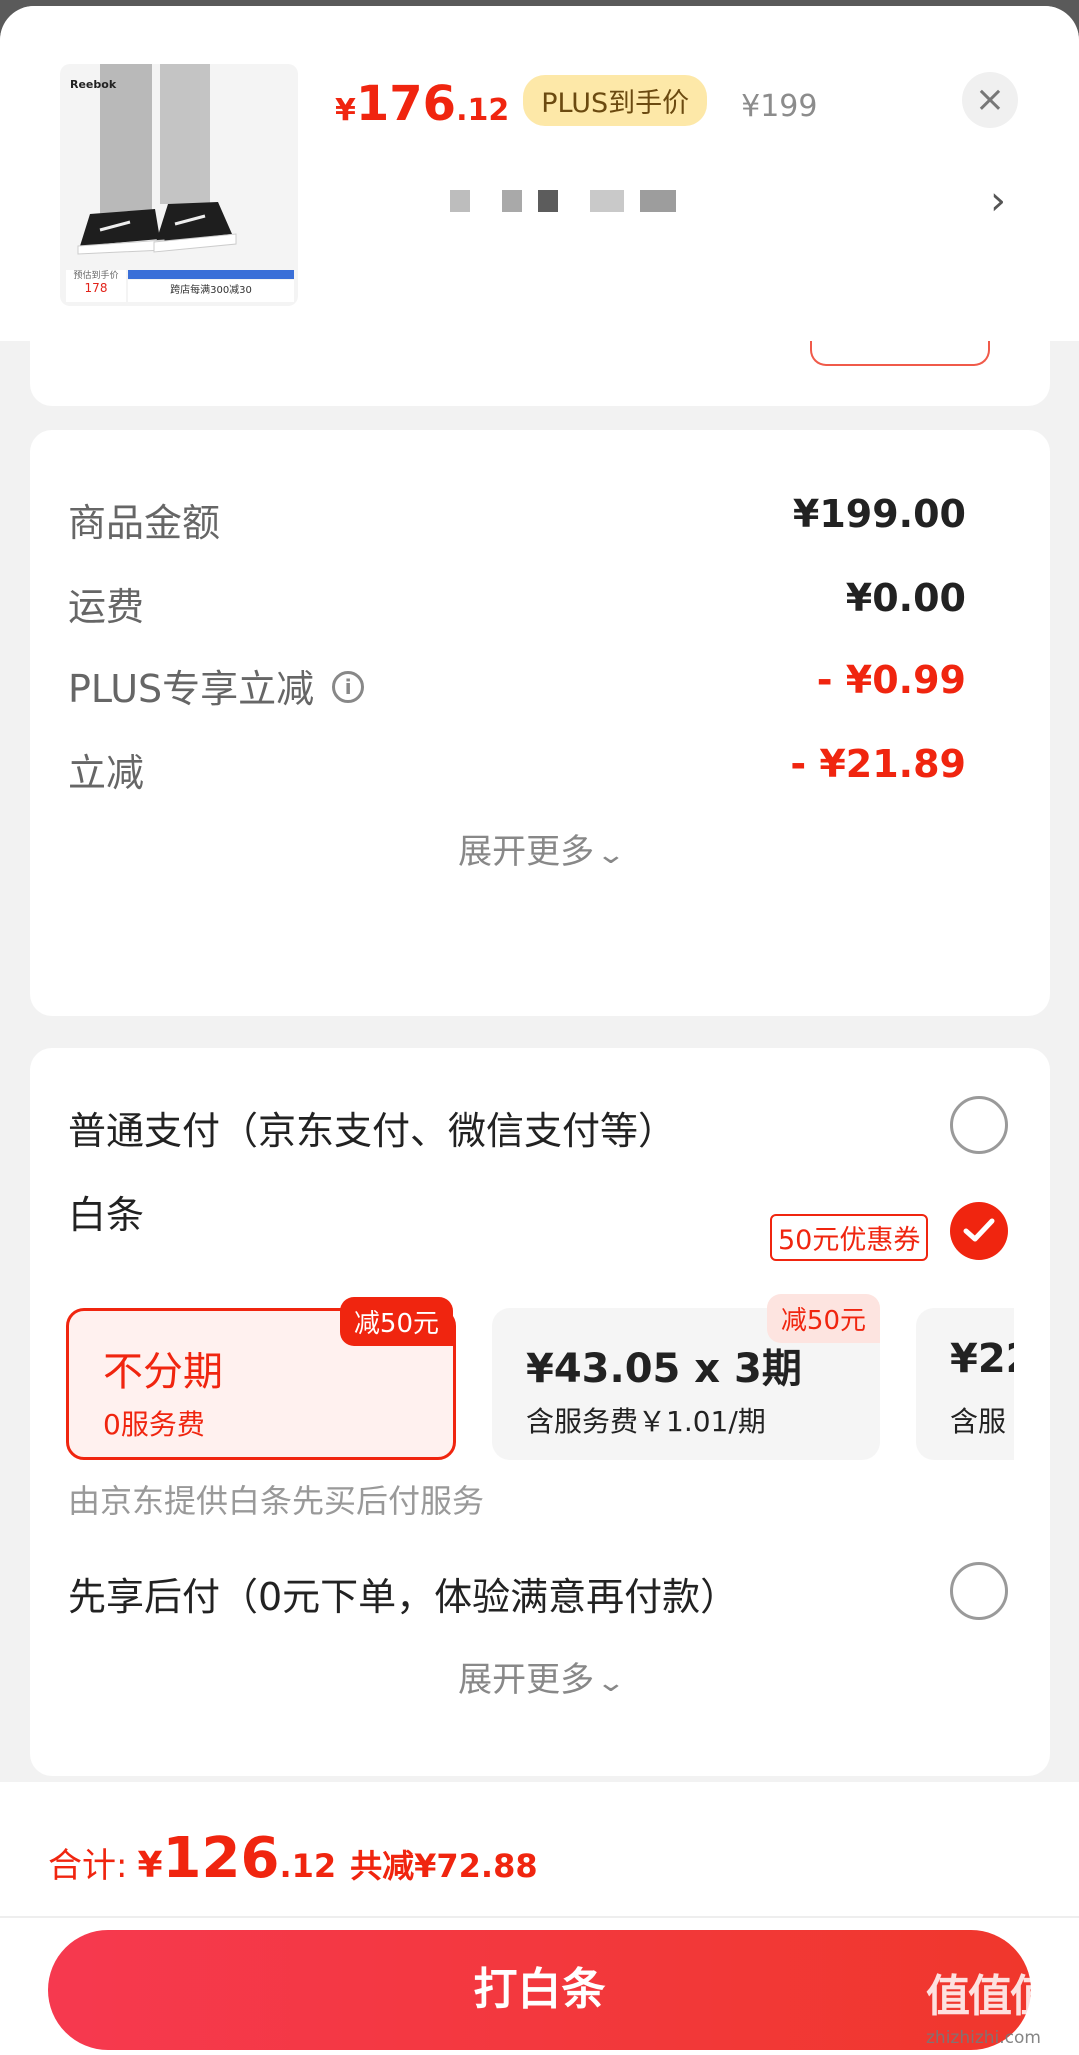  Describe the element at coordinates (539, 1990) in the screenshot. I see `pay-with-baitiao-button: 打白条` at that location.